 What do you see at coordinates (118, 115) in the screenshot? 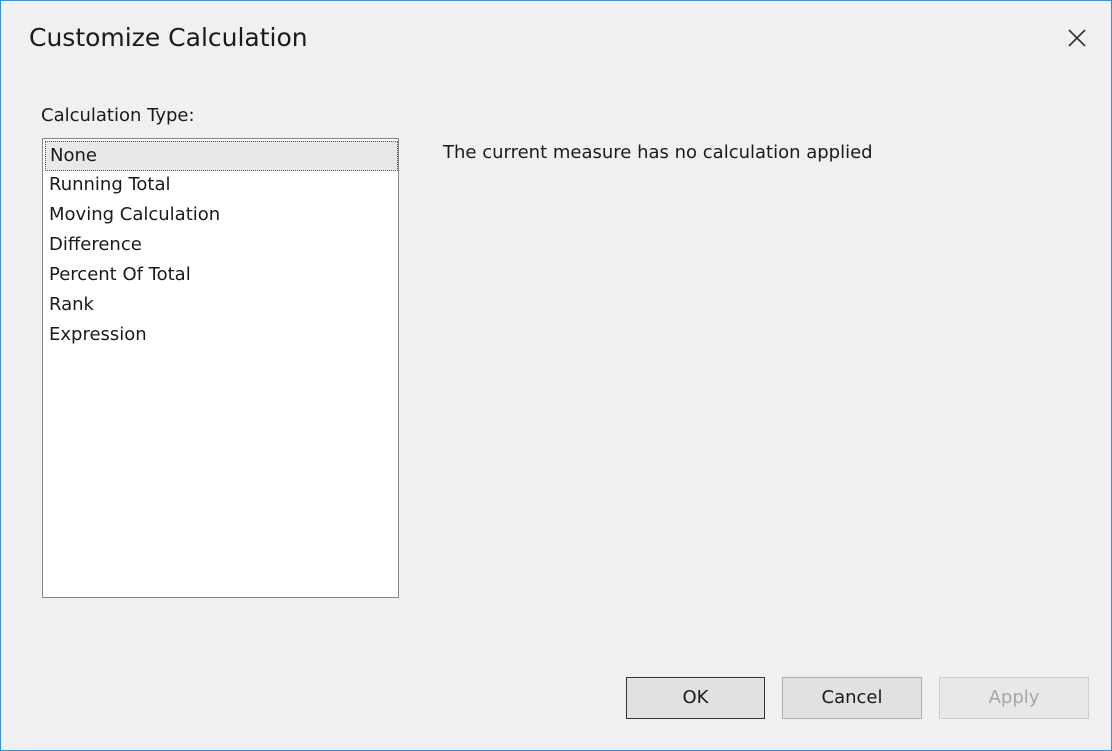
I see `calculation-type-label: Calculation Type:` at bounding box center [118, 115].